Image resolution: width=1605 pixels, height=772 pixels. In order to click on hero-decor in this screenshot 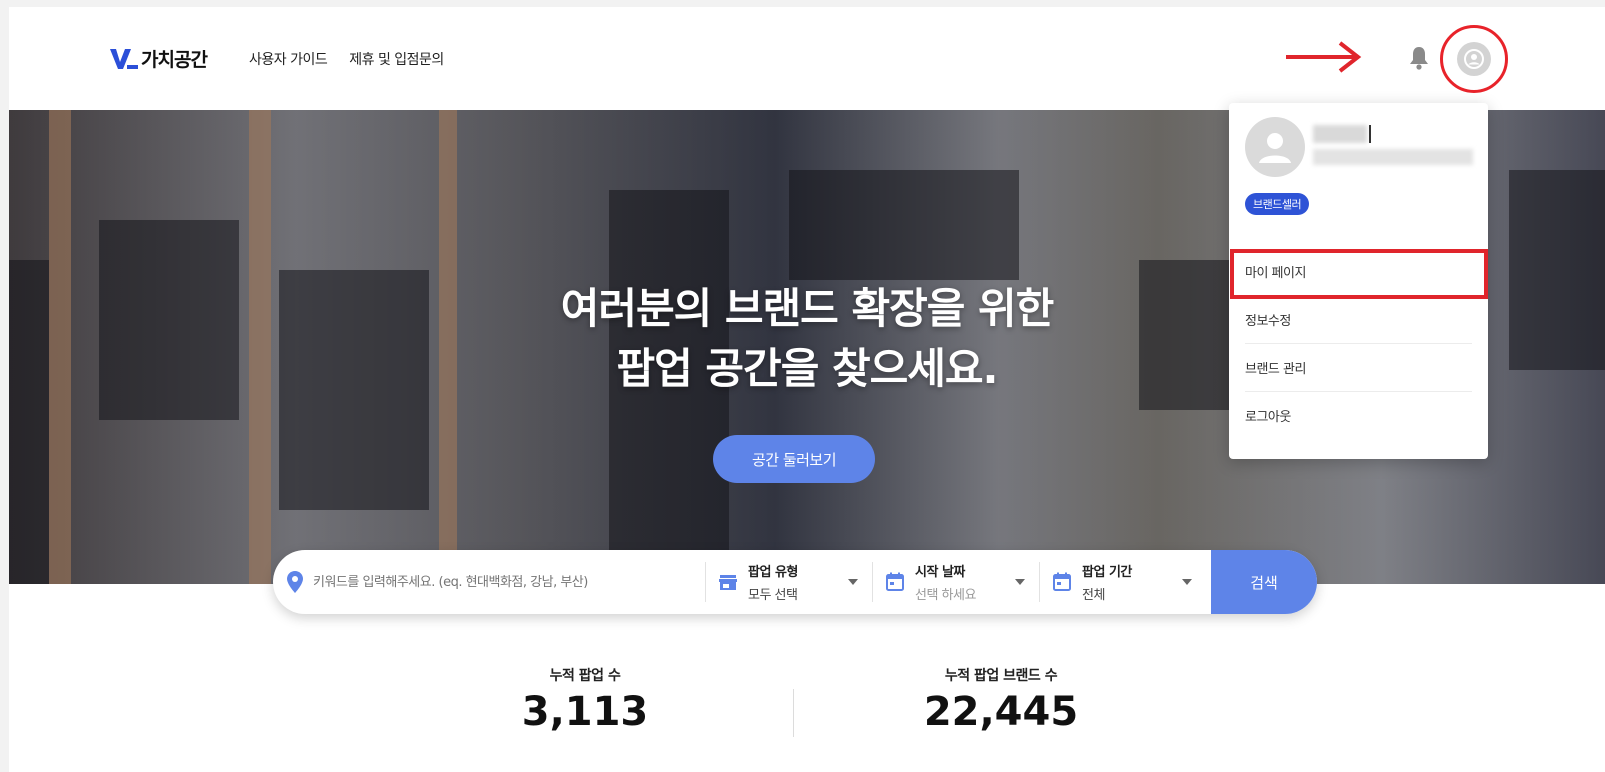, I will do `click(904, 225)`.